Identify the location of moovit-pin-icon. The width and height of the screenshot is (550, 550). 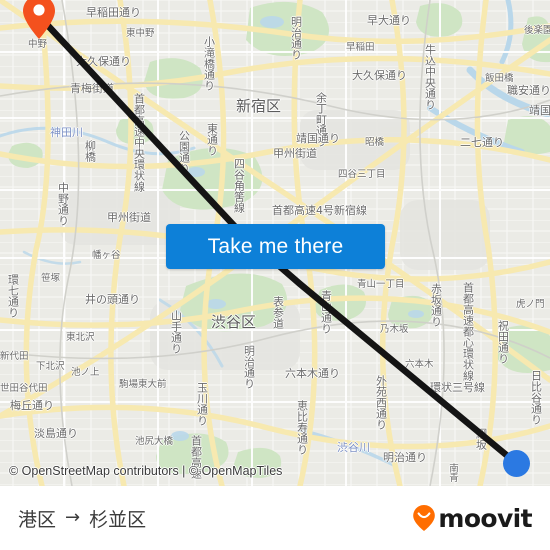
(424, 518).